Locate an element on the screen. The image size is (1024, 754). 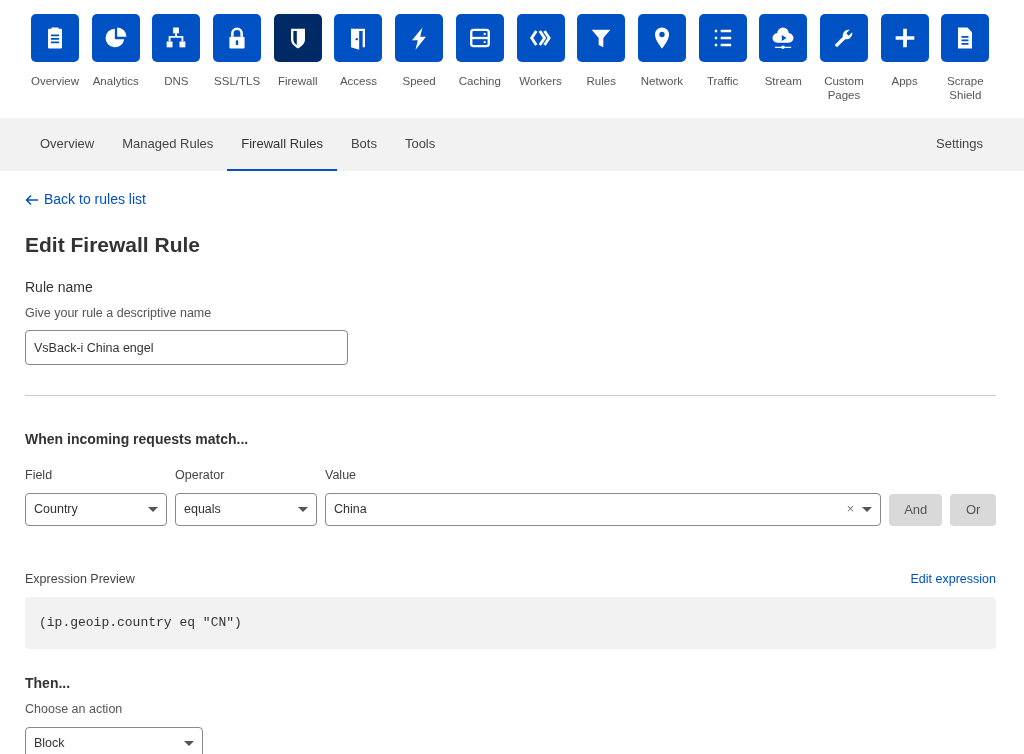
nav-label: DNS is located at coordinates (176, 81).